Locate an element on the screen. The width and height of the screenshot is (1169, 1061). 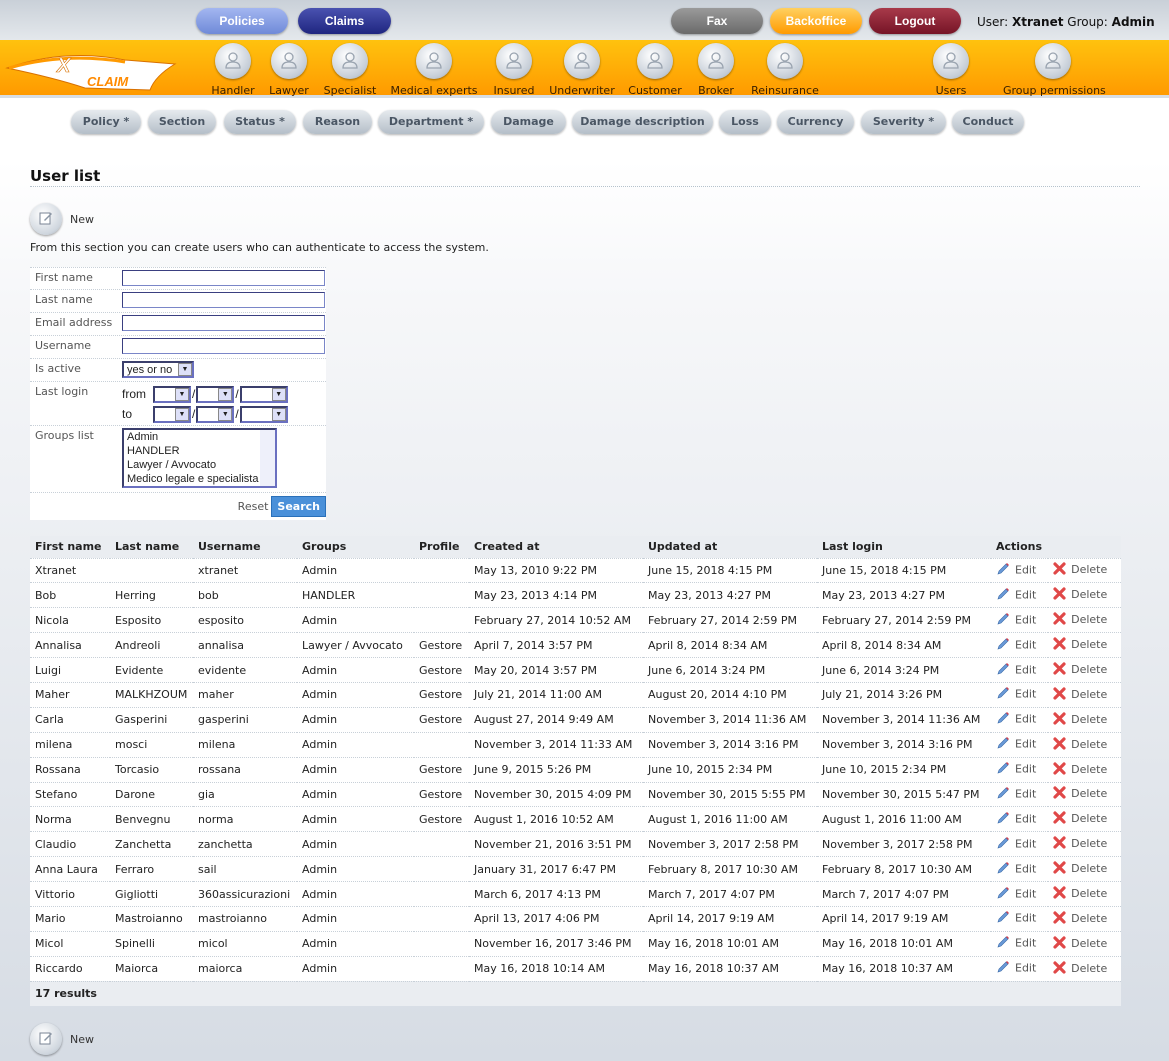
new-user-button: New is located at coordinates (62, 219).